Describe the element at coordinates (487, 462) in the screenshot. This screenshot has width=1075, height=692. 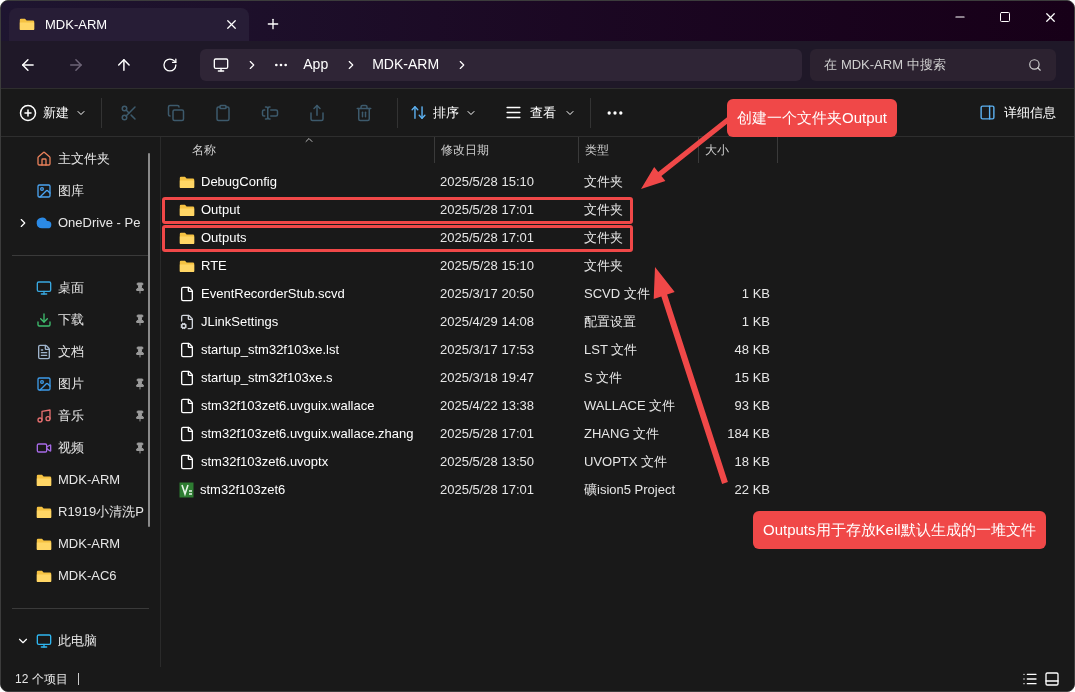
I see `table-cell-text: 2025/5/28 13:50` at that location.